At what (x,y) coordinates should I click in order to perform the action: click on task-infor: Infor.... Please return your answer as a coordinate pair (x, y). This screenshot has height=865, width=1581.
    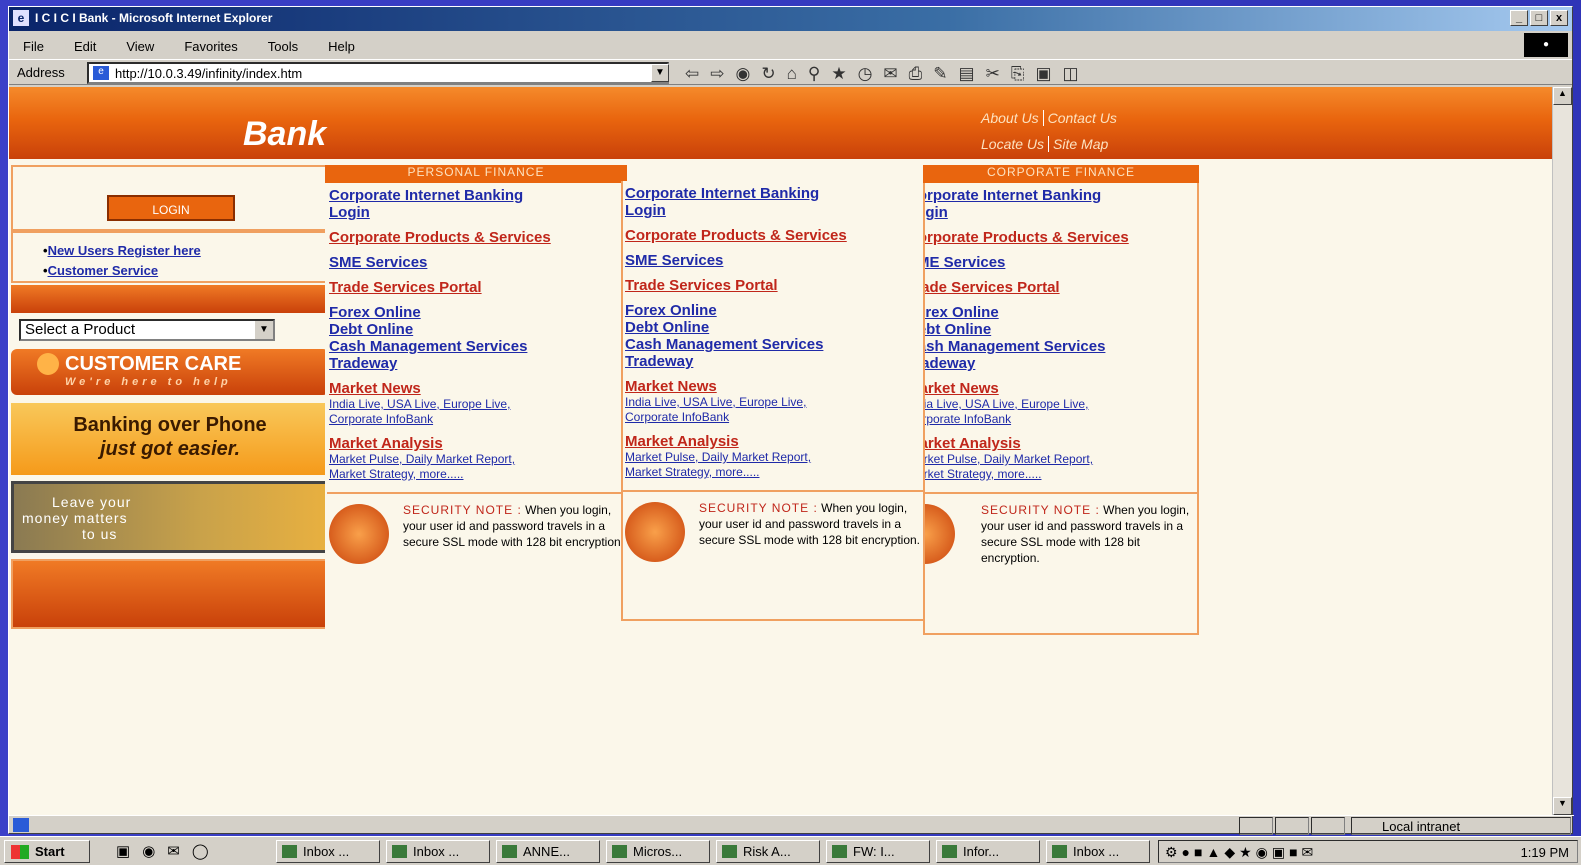
    Looking at the image, I should click on (988, 851).